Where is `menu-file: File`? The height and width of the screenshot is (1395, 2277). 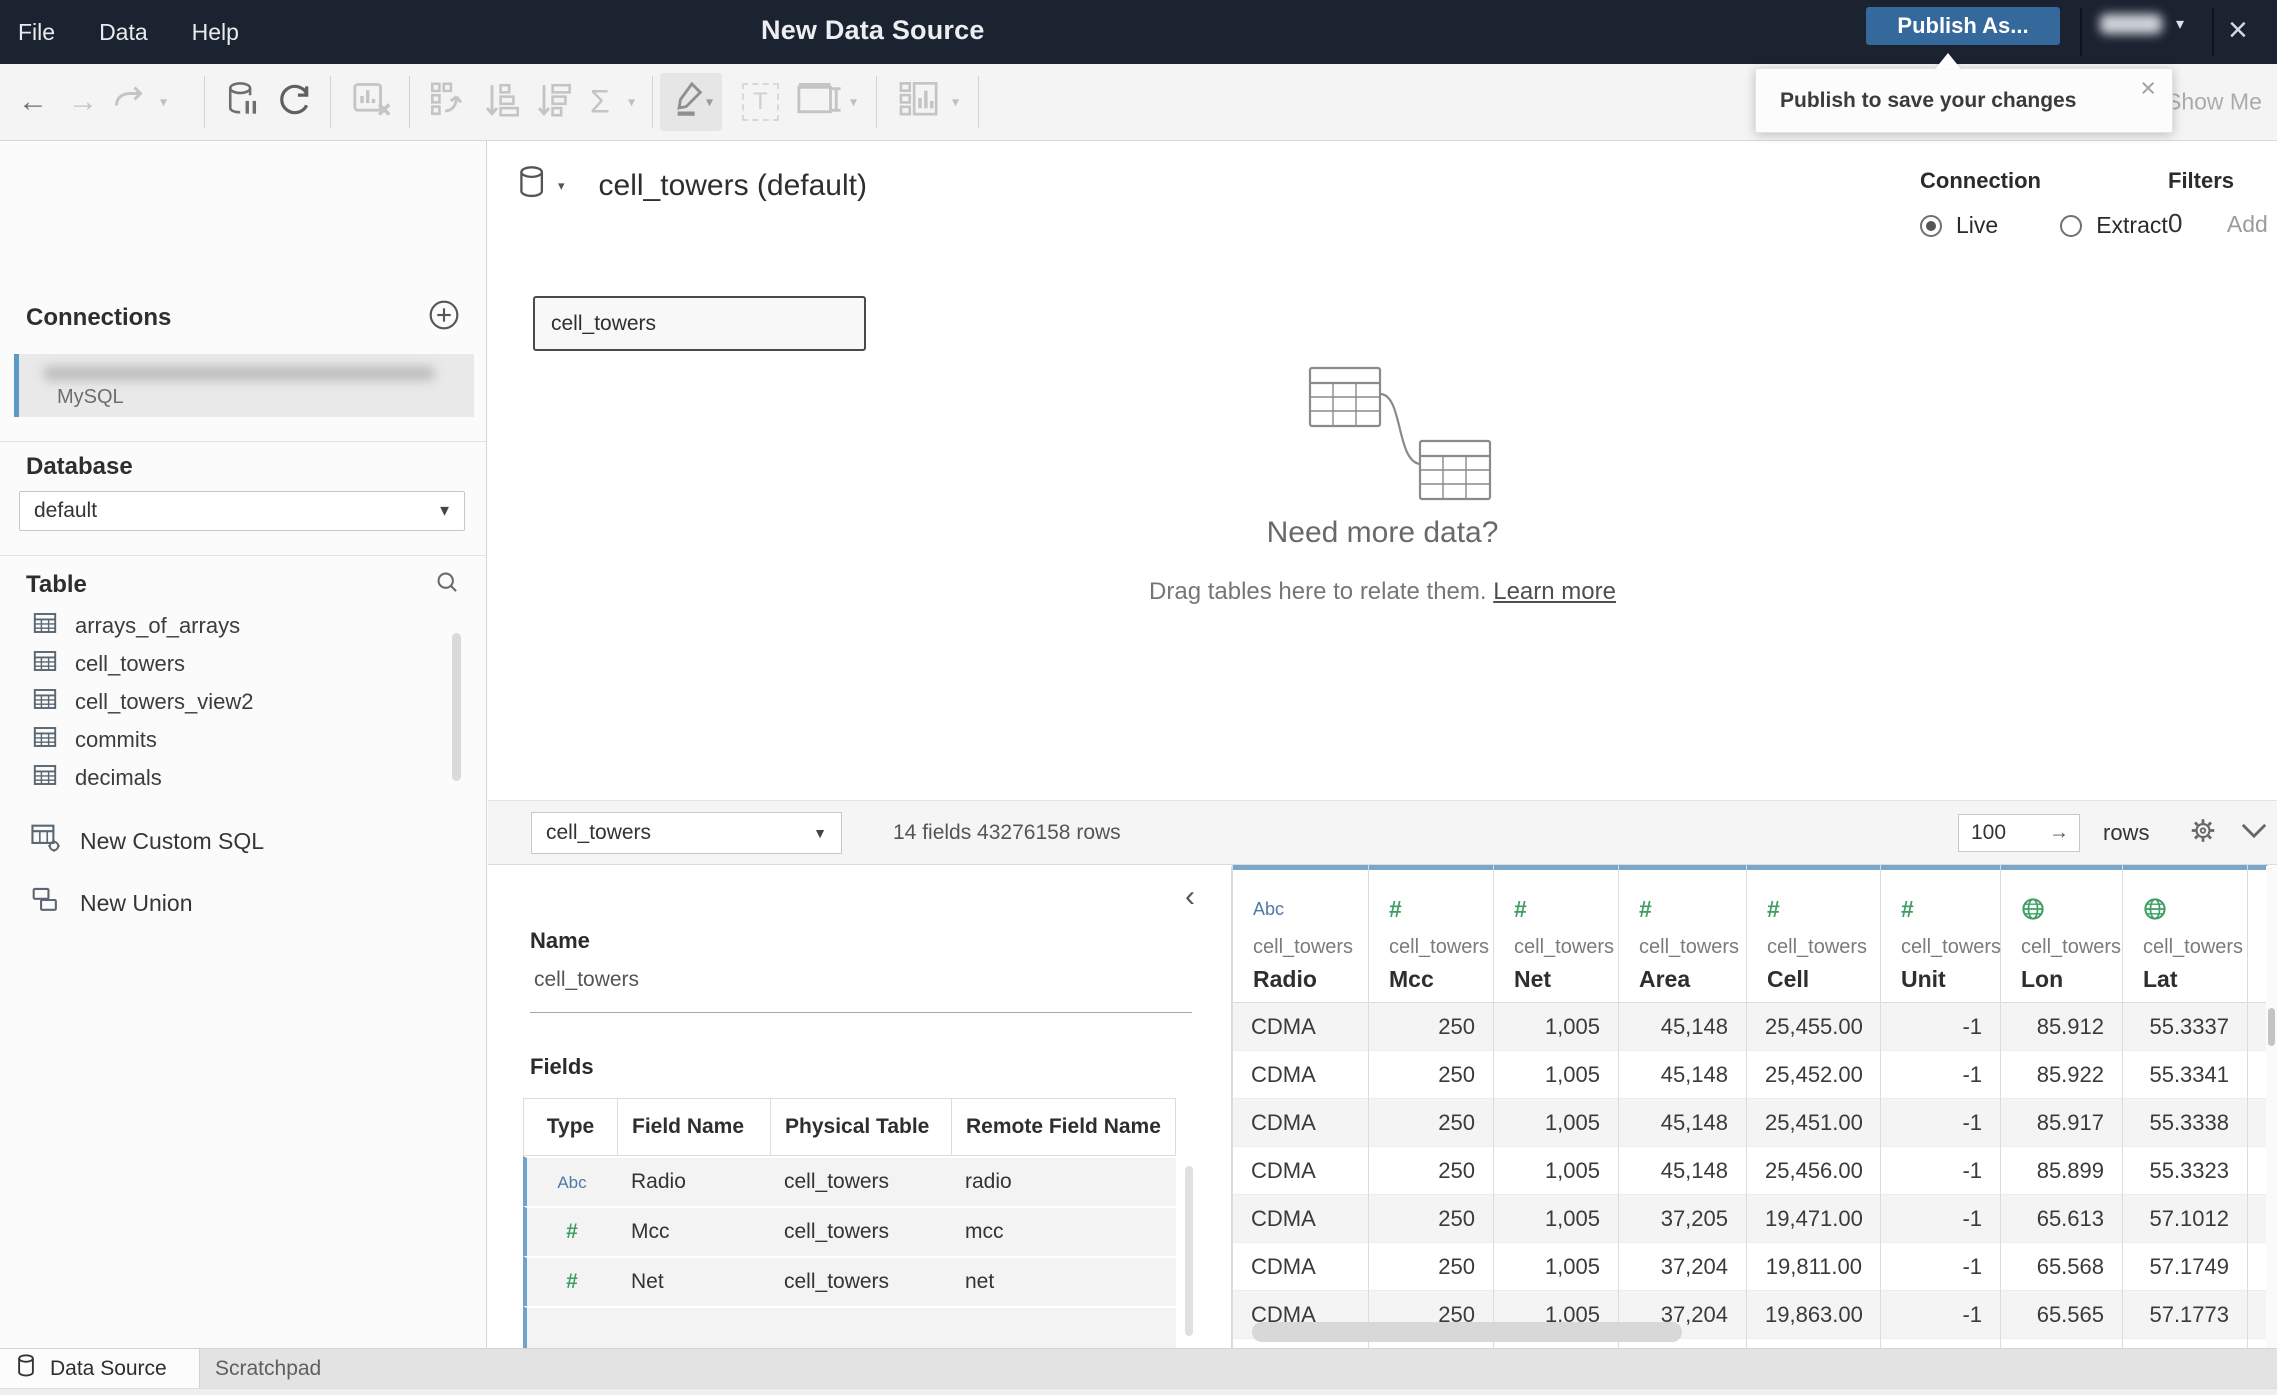
menu-file: File is located at coordinates (36, 32).